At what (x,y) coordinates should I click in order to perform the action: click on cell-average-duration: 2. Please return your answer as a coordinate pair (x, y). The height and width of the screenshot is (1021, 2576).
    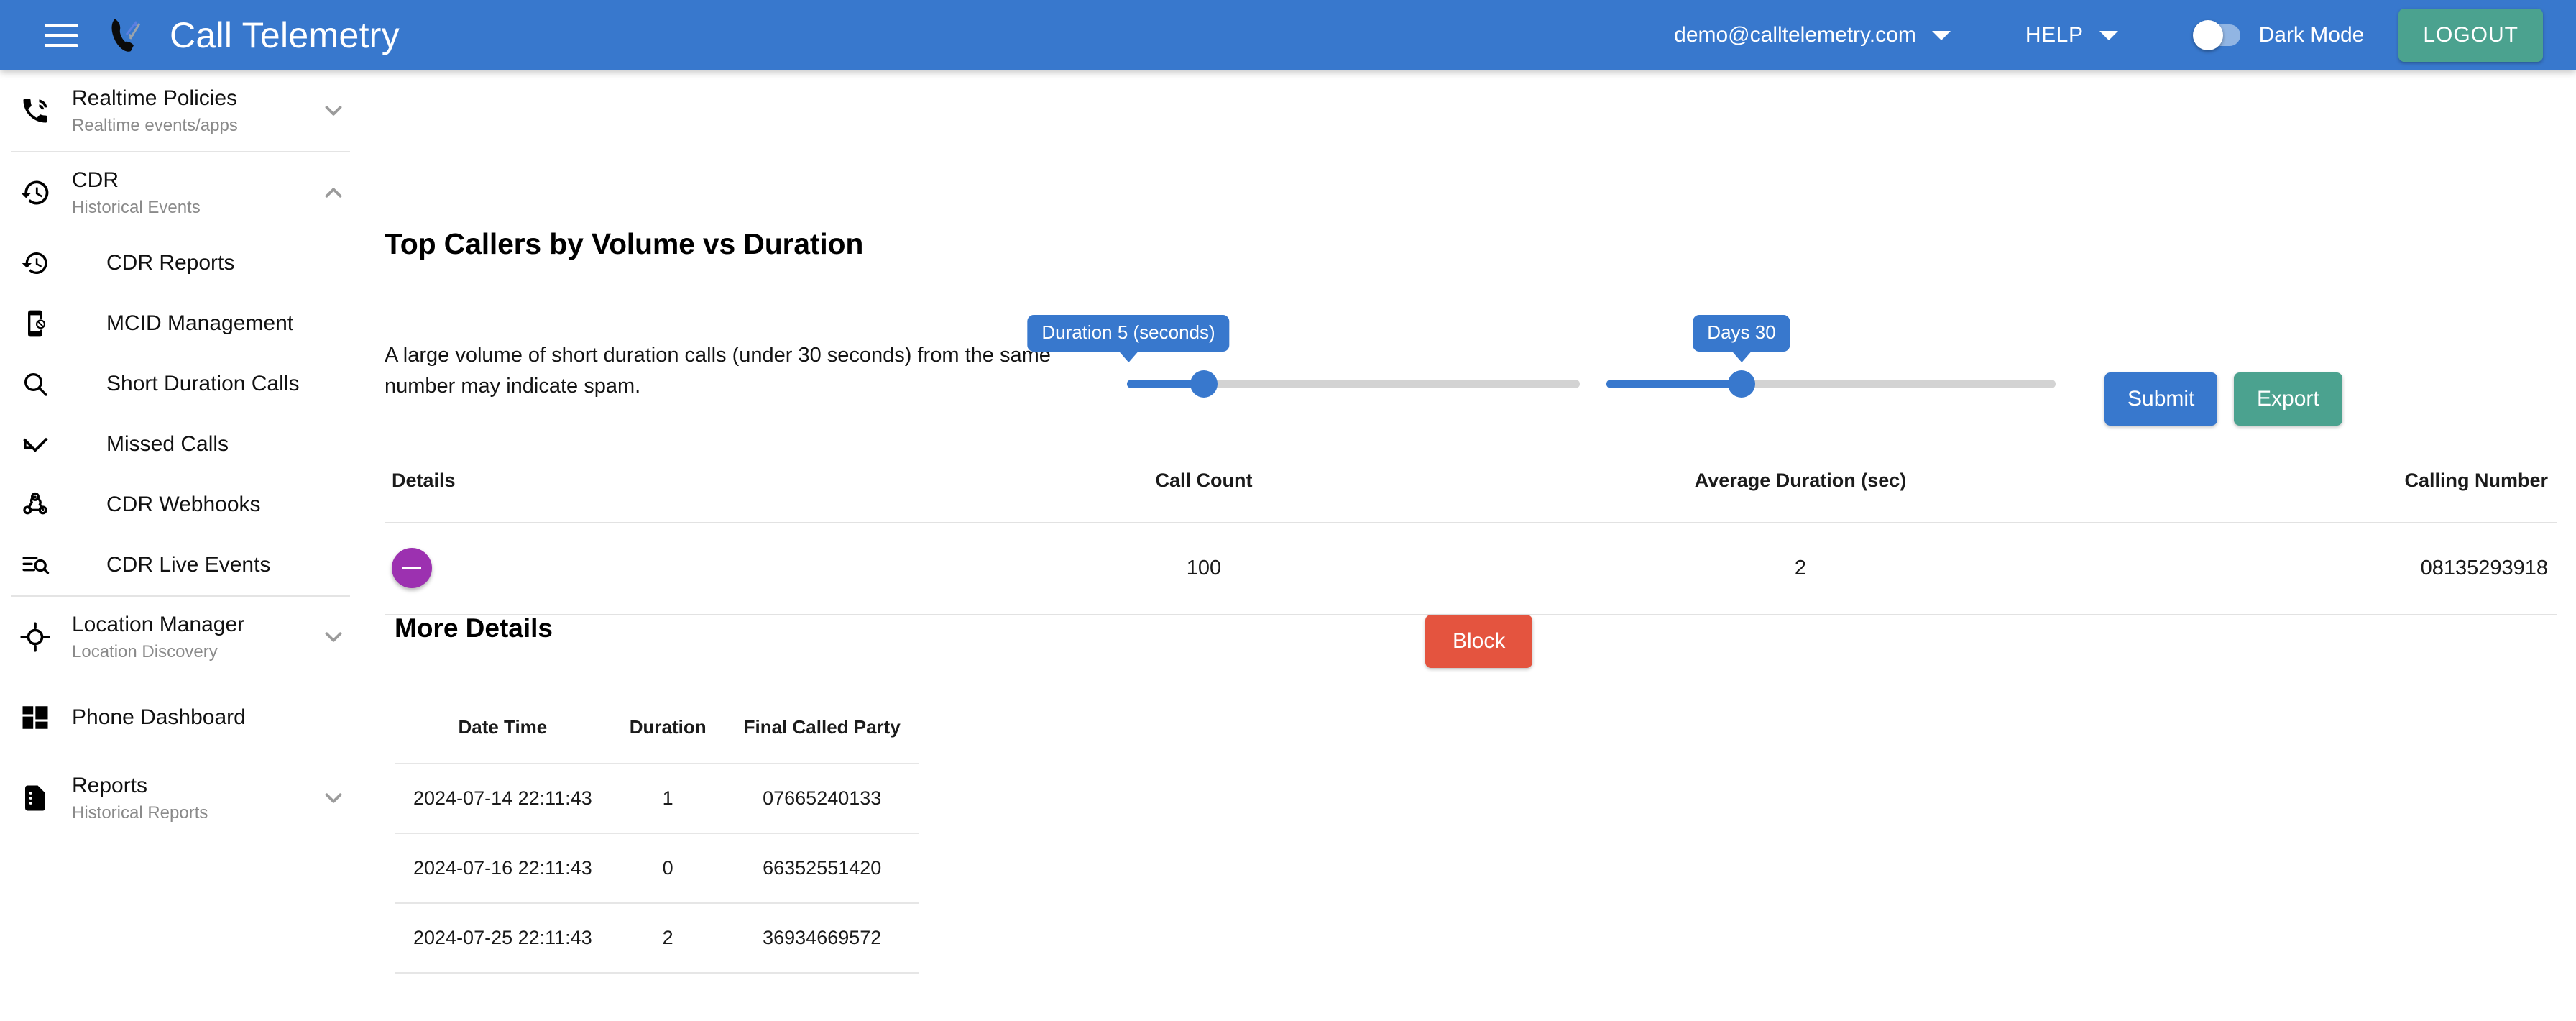
    Looking at the image, I should click on (1800, 569).